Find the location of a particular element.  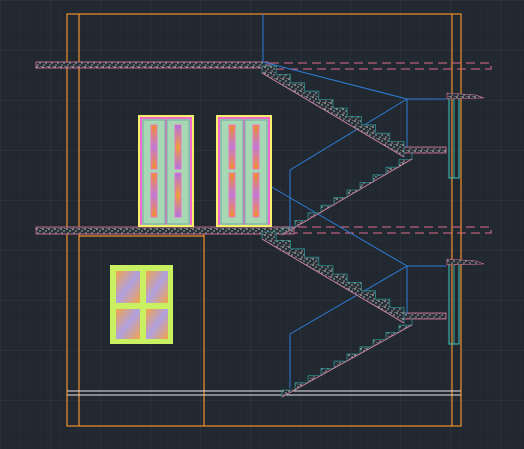

left-door is located at coordinates (166, 171).